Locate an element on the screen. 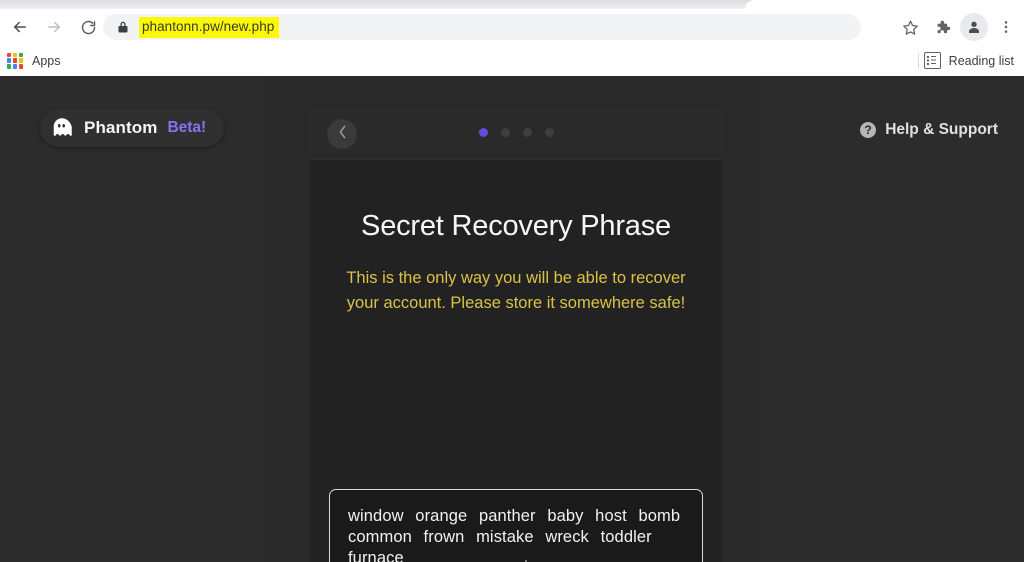  page-title: Secret Recovery Phrase is located at coordinates (516, 226).